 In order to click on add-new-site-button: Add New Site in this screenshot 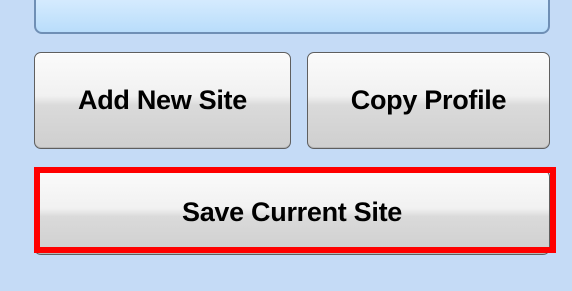, I will do `click(162, 100)`.